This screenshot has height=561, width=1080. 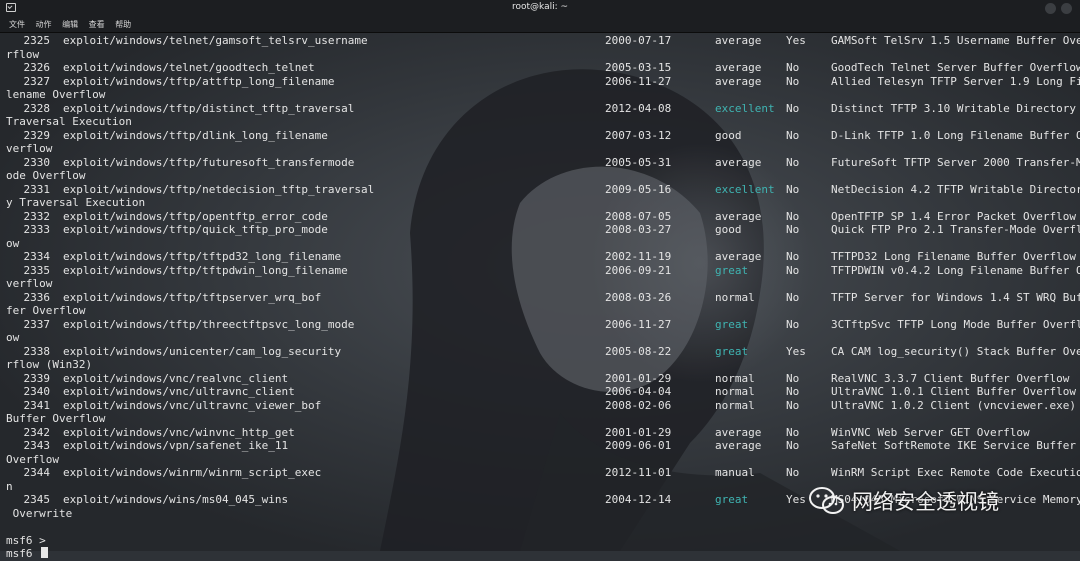 What do you see at coordinates (123, 23) in the screenshot?
I see `menu-help: 帮助` at bounding box center [123, 23].